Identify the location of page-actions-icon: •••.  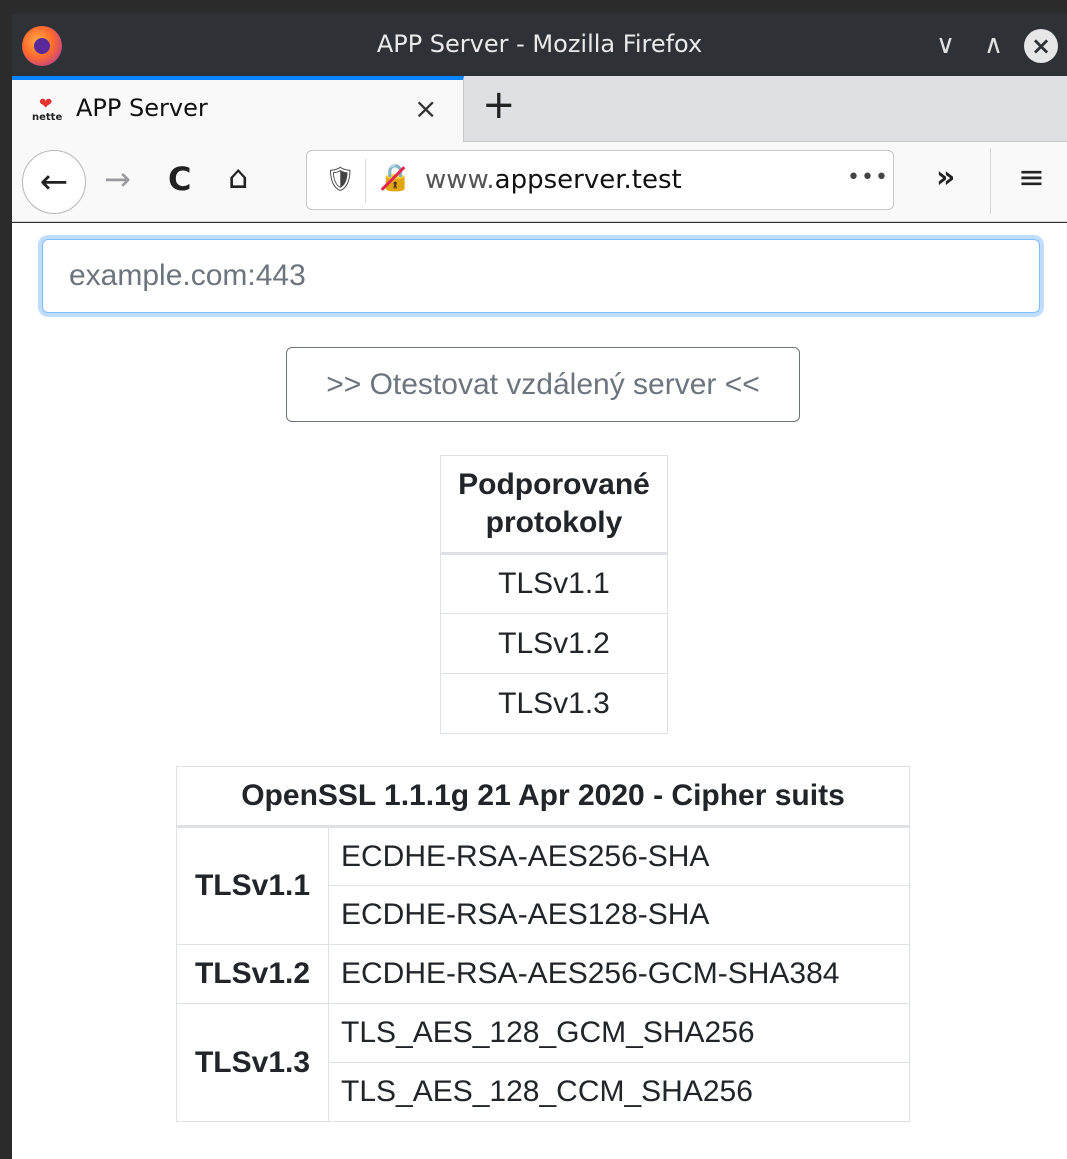
(868, 177).